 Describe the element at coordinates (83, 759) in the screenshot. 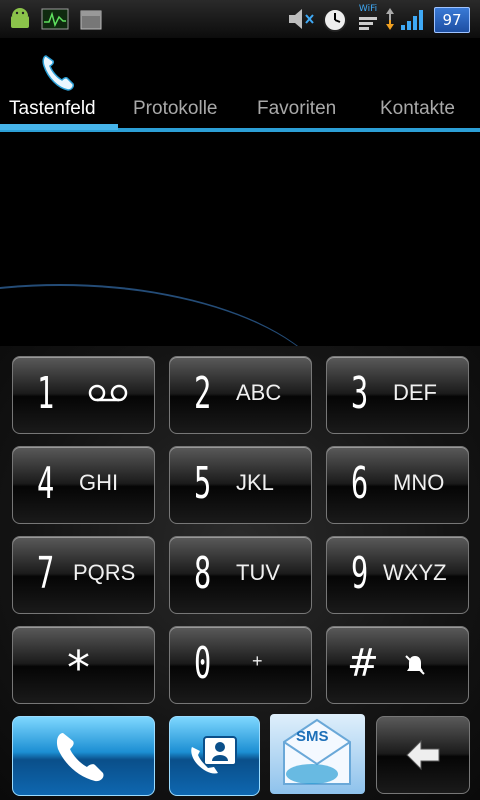

I see `phone-icon` at that location.